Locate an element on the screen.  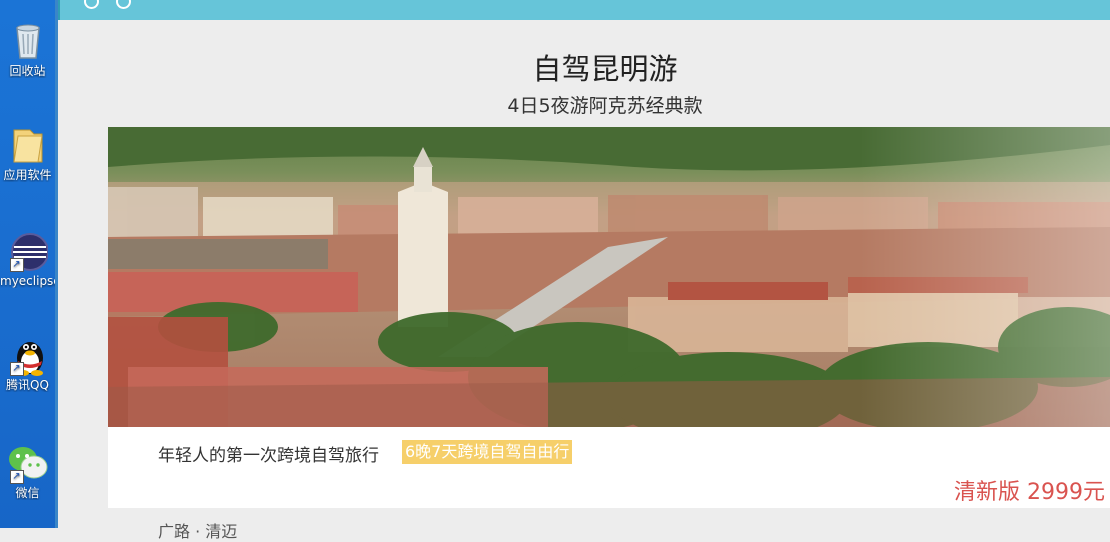
tour-tagline: 年轻人的第一次跨境自驾旅行 is located at coordinates (268, 456).